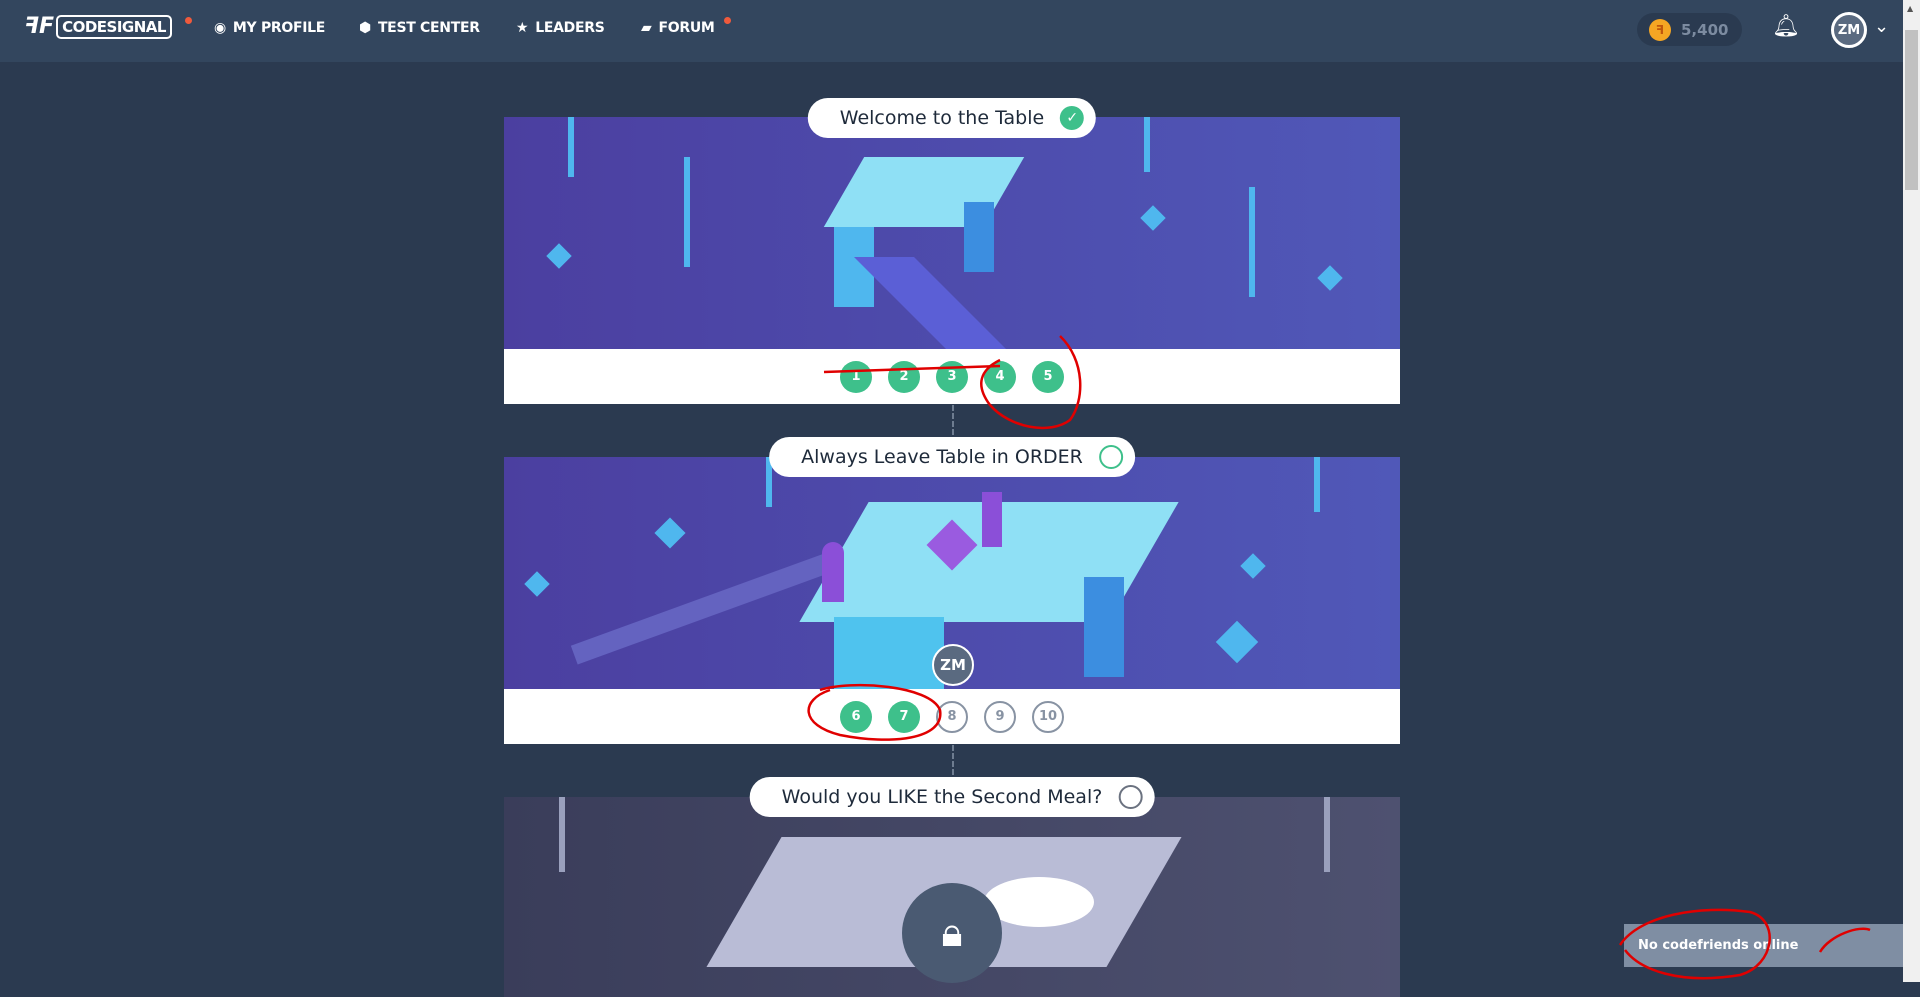 The height and width of the screenshot is (997, 1920). Describe the element at coordinates (1072, 118) in the screenshot. I see `check-icon: ✓` at that location.